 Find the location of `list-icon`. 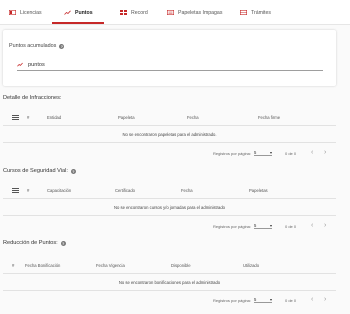

list-icon is located at coordinates (244, 13).